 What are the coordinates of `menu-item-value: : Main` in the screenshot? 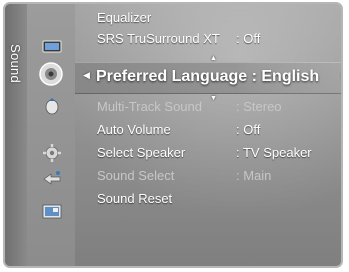 It's located at (254, 175).